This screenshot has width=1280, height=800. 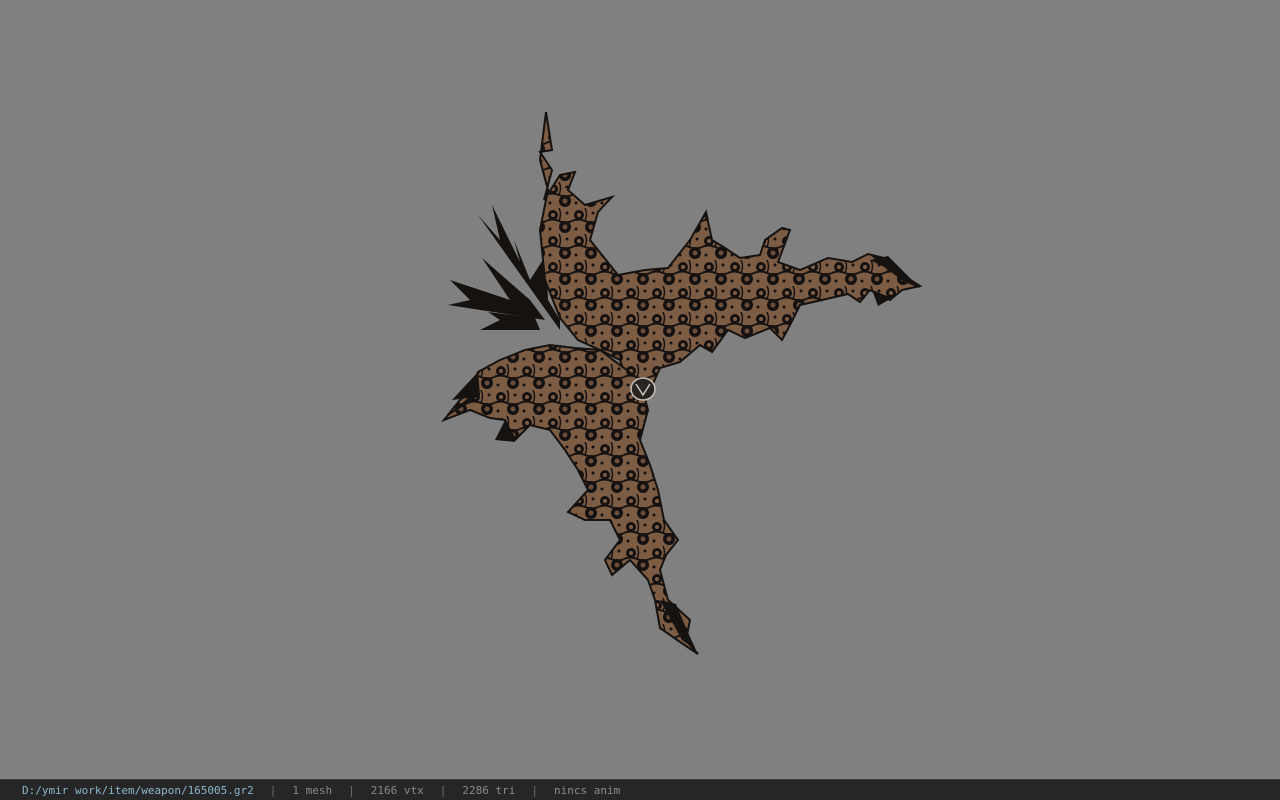 What do you see at coordinates (569, 499) in the screenshot?
I see `lower-body` at bounding box center [569, 499].